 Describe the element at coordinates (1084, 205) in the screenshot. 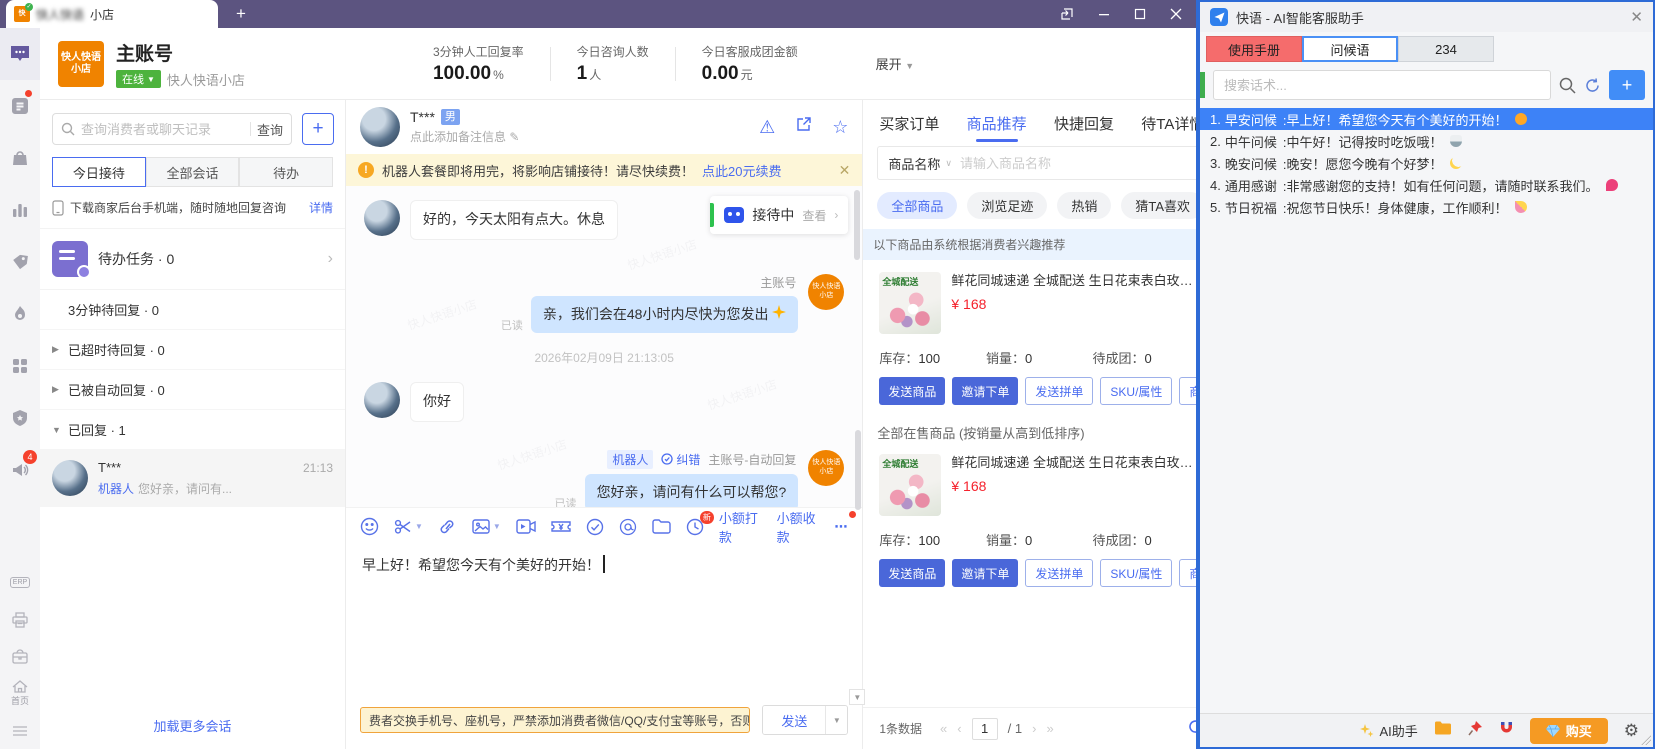

I see `chip-hot-sale: 热销` at that location.